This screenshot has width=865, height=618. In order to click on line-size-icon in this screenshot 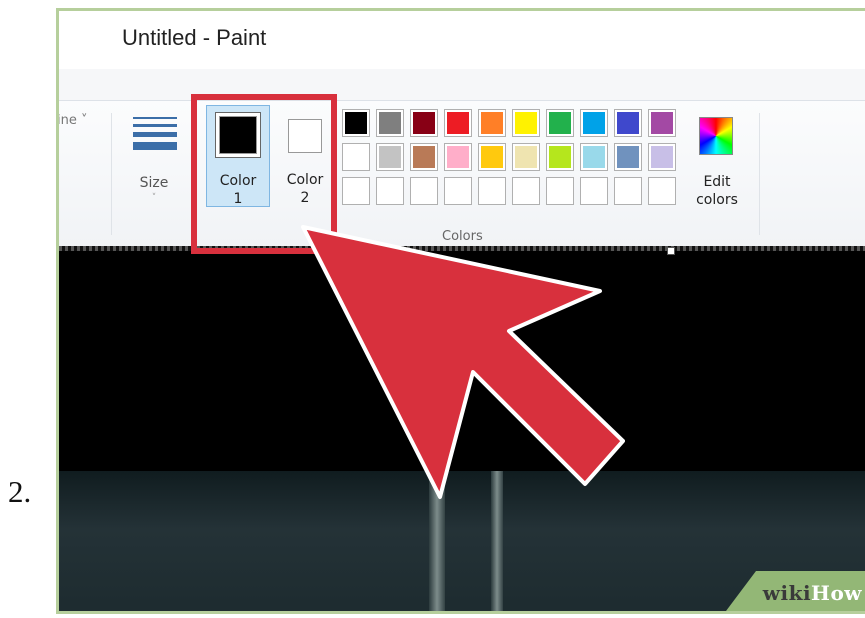, I will do `click(155, 136)`.